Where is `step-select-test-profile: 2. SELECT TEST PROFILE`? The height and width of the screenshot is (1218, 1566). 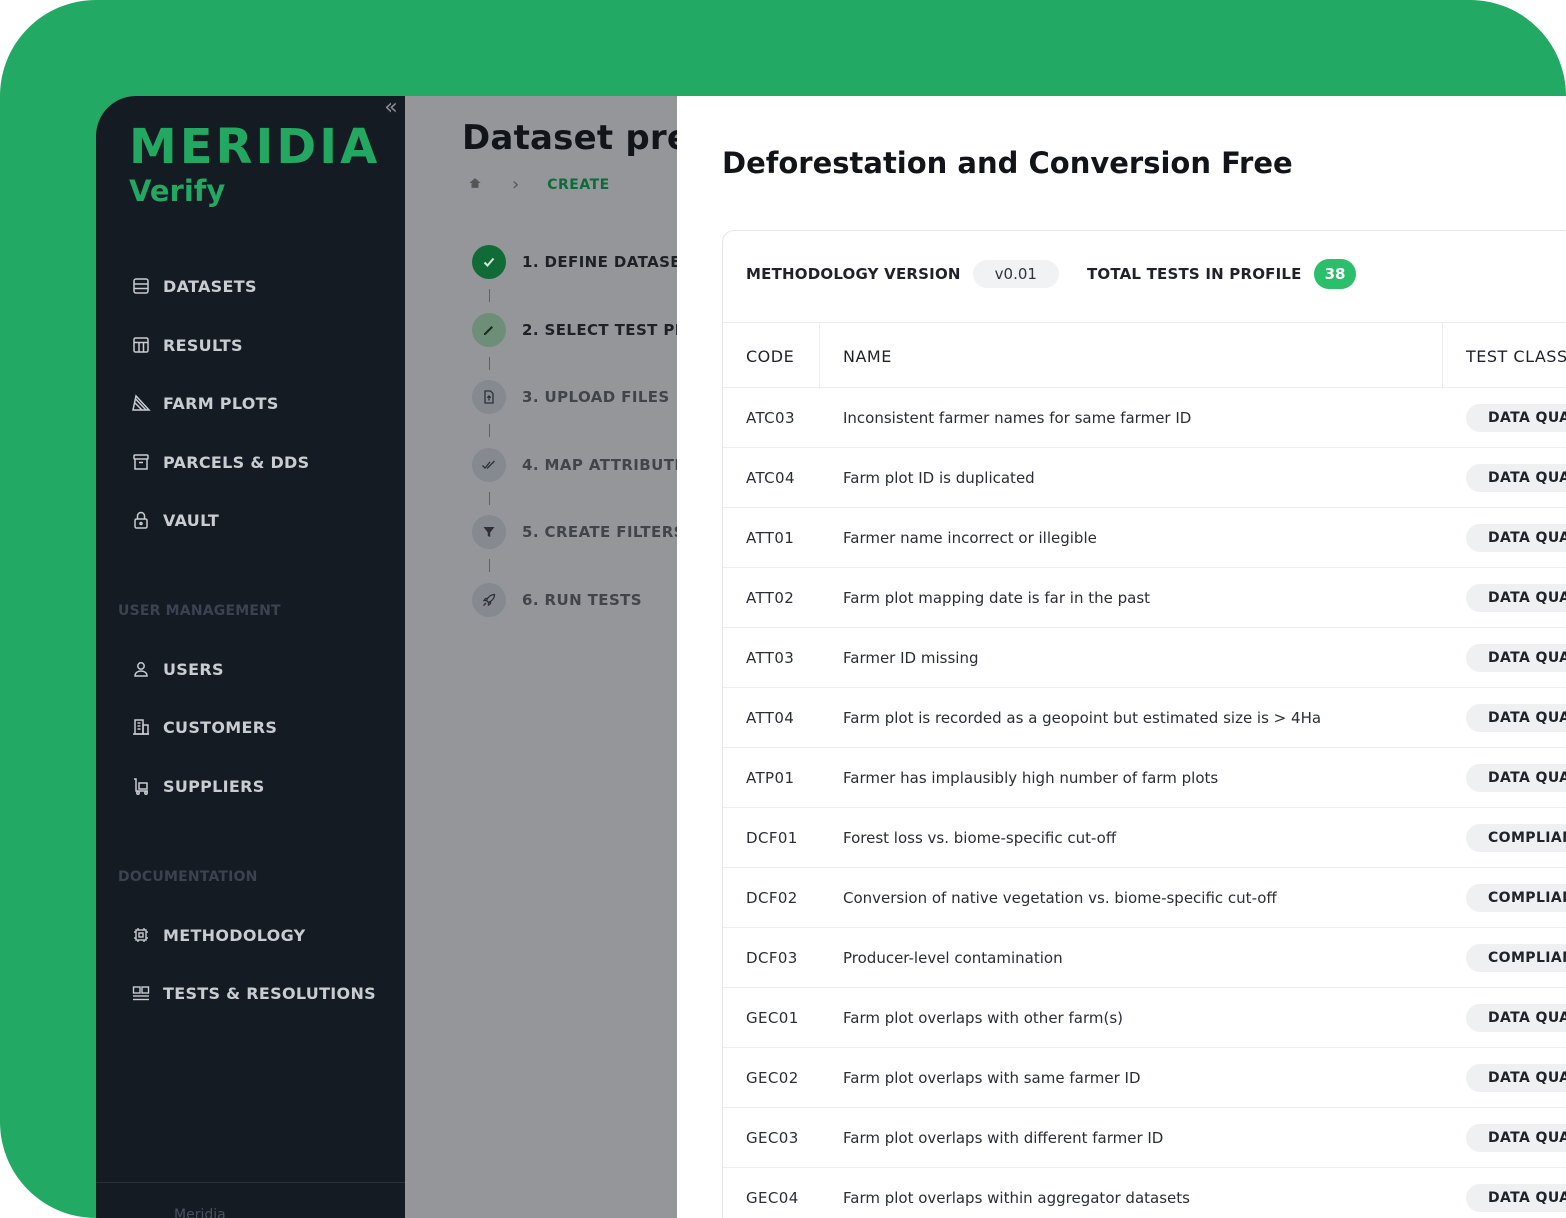 step-select-test-profile: 2. SELECT TEST PROFILE is located at coordinates (574, 330).